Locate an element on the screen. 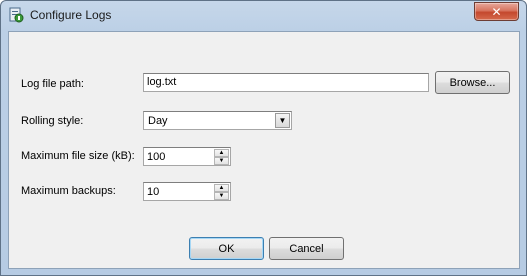 Image resolution: width=527 pixels, height=276 pixels. max-file-size-spin-buttons: ▲ ▼ is located at coordinates (221, 157).